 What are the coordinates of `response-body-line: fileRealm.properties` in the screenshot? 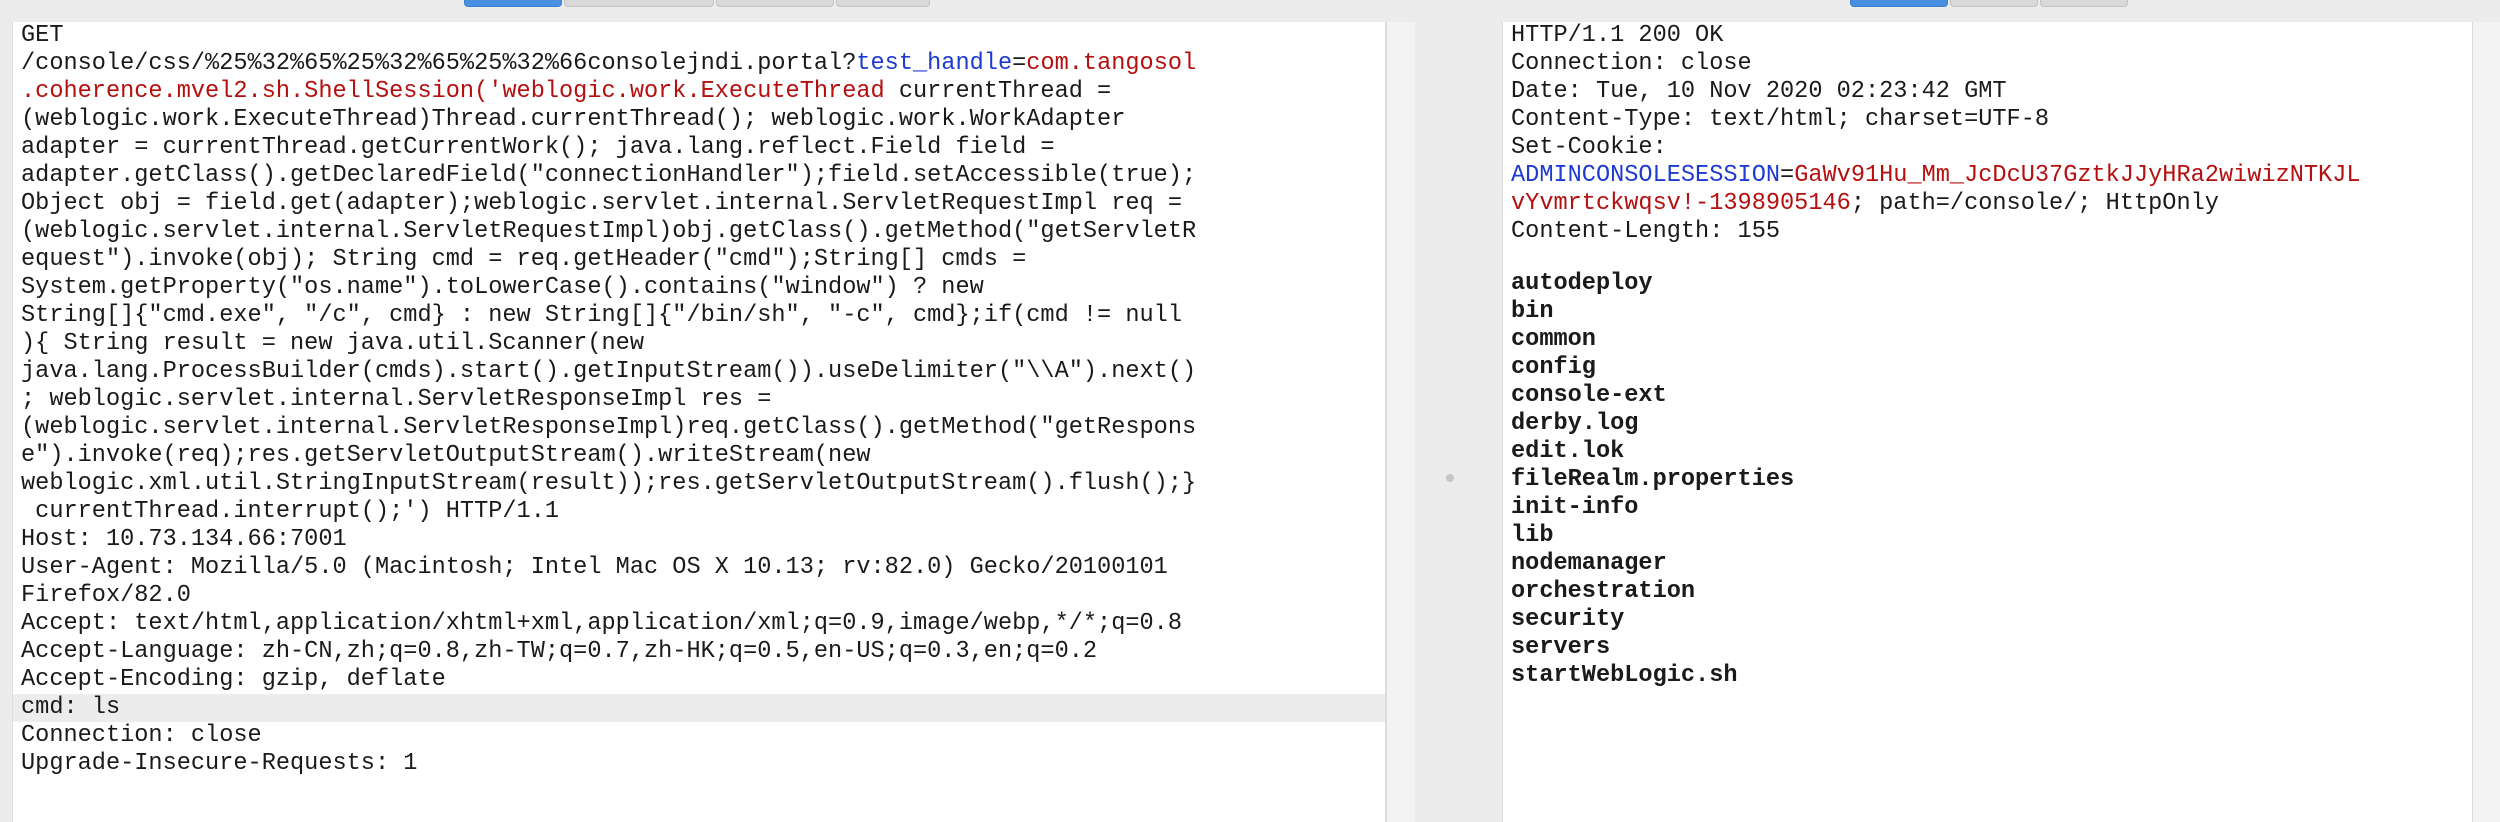 It's located at (1653, 479).